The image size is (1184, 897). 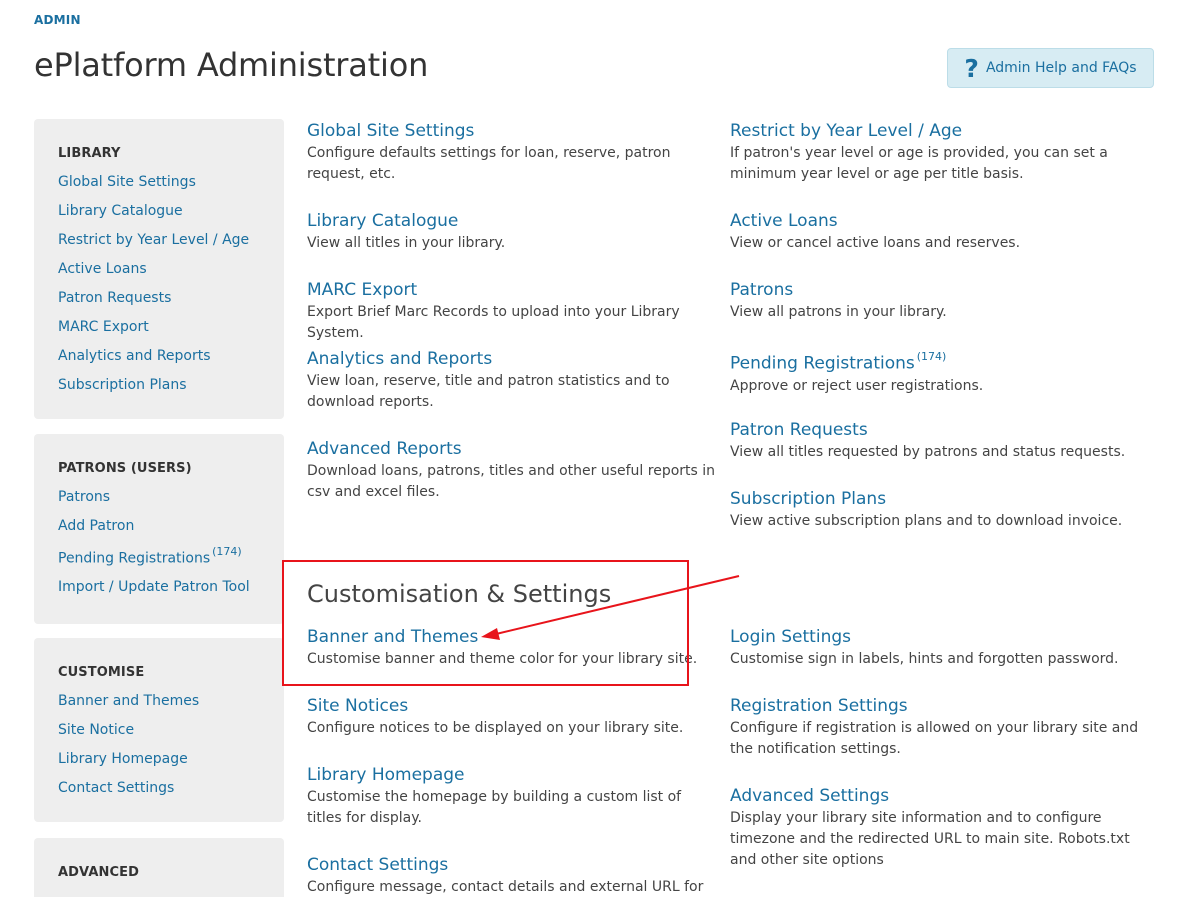 What do you see at coordinates (512, 359) in the screenshot?
I see `item-title-link: Analytics and Reports` at bounding box center [512, 359].